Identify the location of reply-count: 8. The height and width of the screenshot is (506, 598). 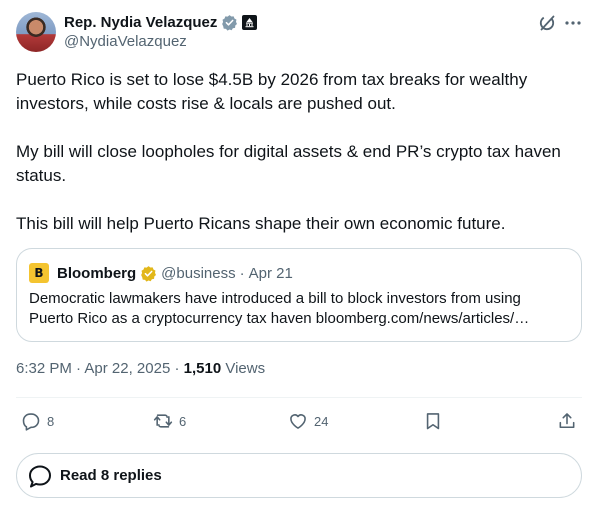
(51, 421).